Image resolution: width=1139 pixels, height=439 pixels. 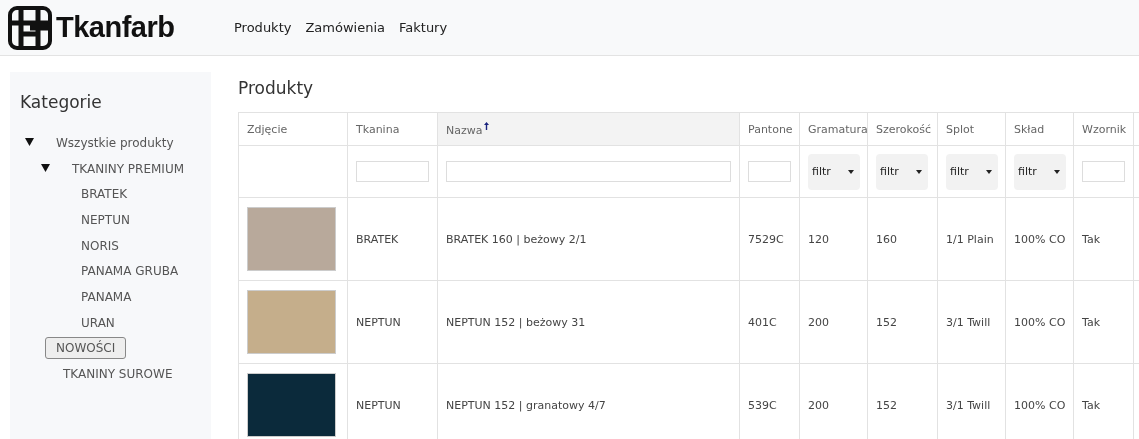 I want to click on table-cell: 539C, so click(x=762, y=405).